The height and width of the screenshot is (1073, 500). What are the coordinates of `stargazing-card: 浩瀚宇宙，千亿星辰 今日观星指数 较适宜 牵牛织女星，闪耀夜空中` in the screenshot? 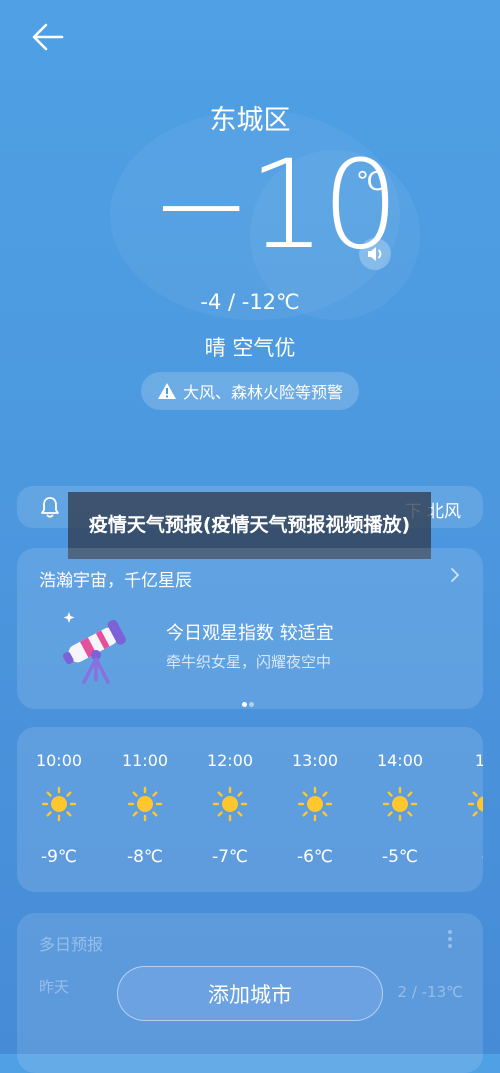 It's located at (250, 628).